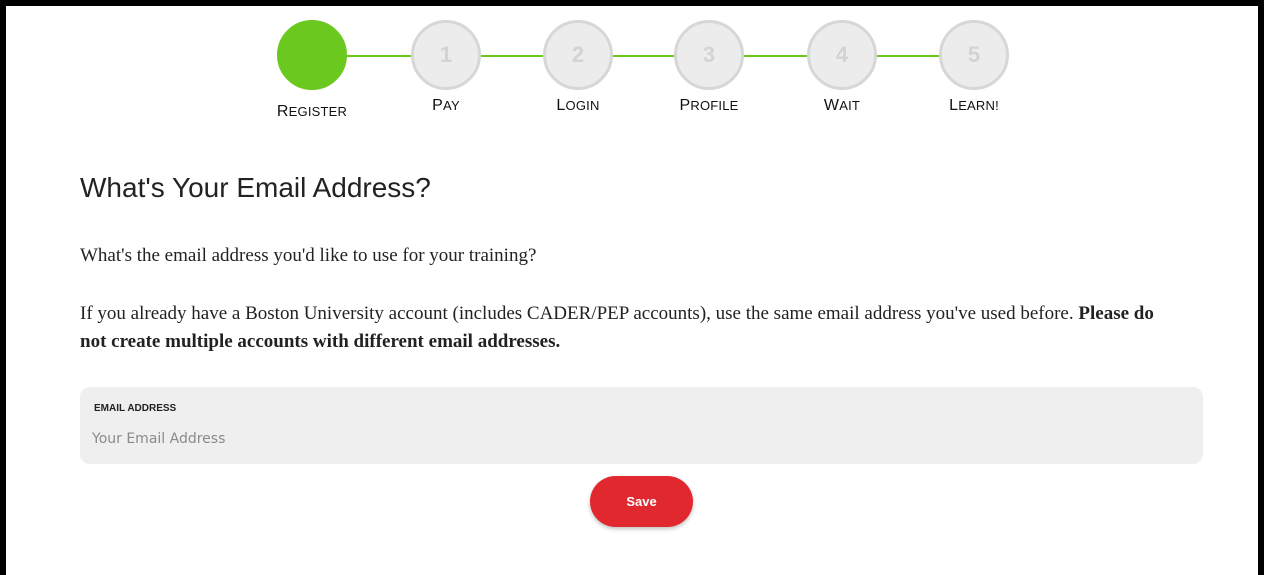 The width and height of the screenshot is (1264, 575). Describe the element at coordinates (637, 439) in the screenshot. I see `email-input` at that location.